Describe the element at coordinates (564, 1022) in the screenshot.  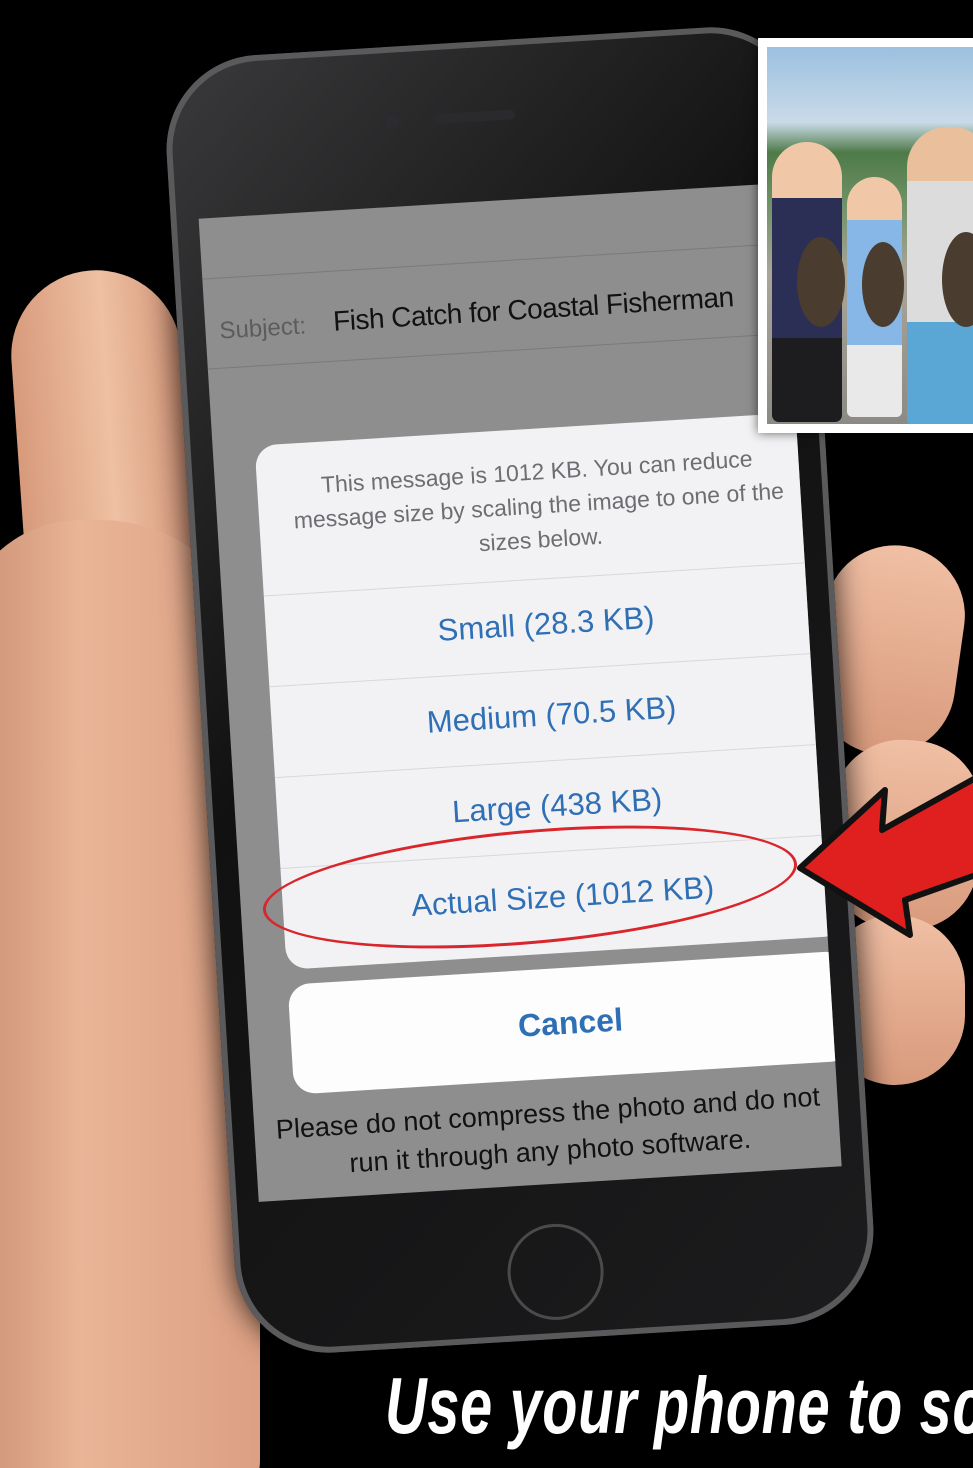
I see `cancel-button: Cancel` at that location.